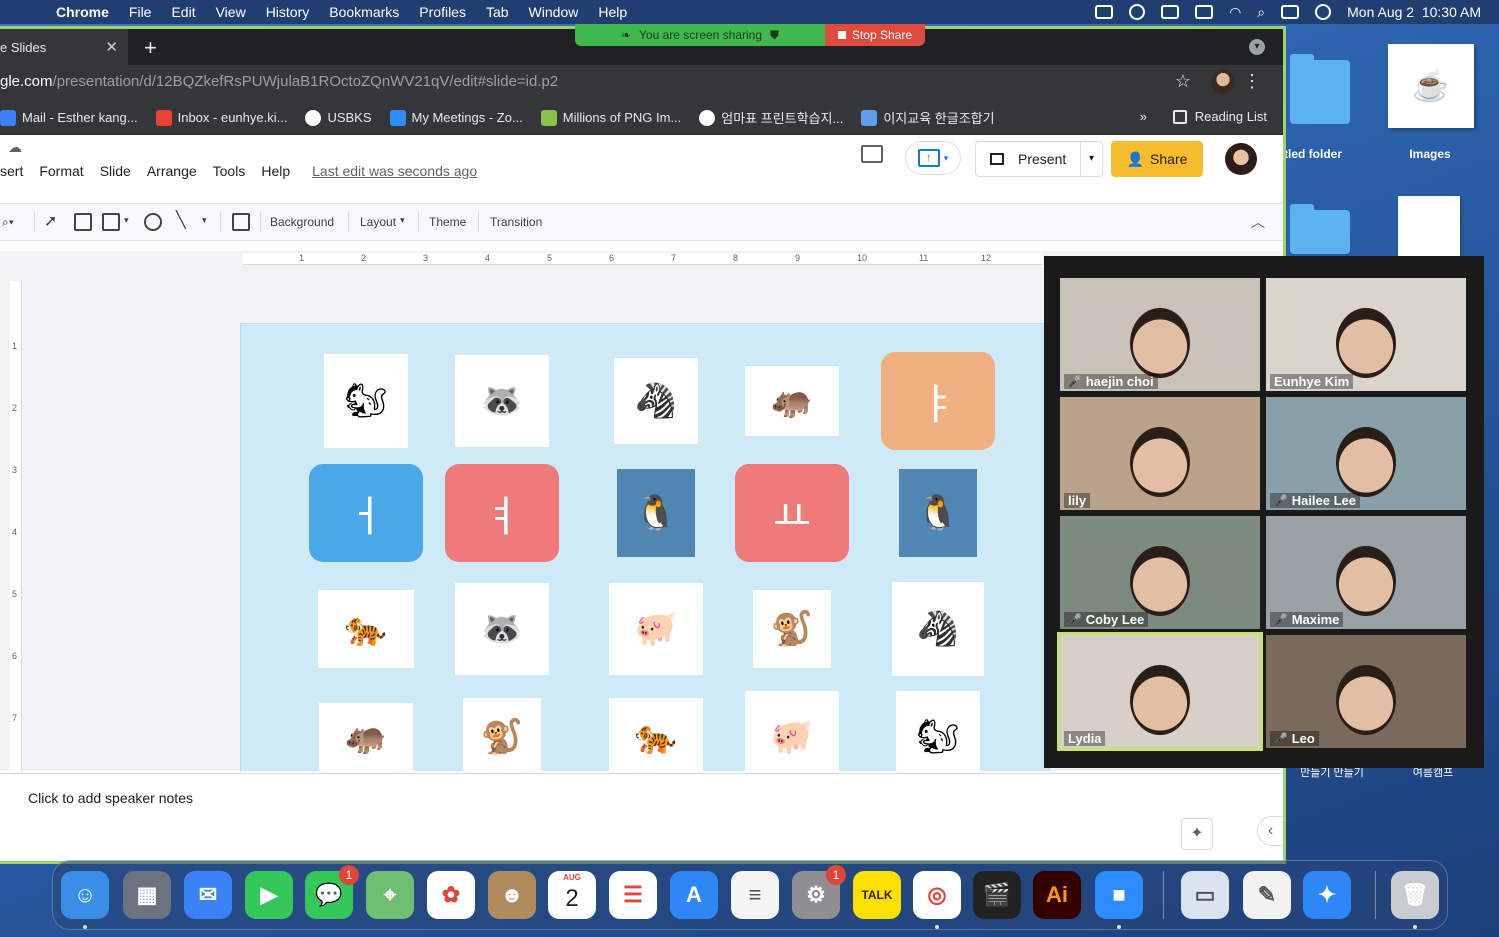 The height and width of the screenshot is (937, 1499). Describe the element at coordinates (1366, 453) in the screenshot. I see `participant-video-tile: 🎤 Hailee Lee` at that location.